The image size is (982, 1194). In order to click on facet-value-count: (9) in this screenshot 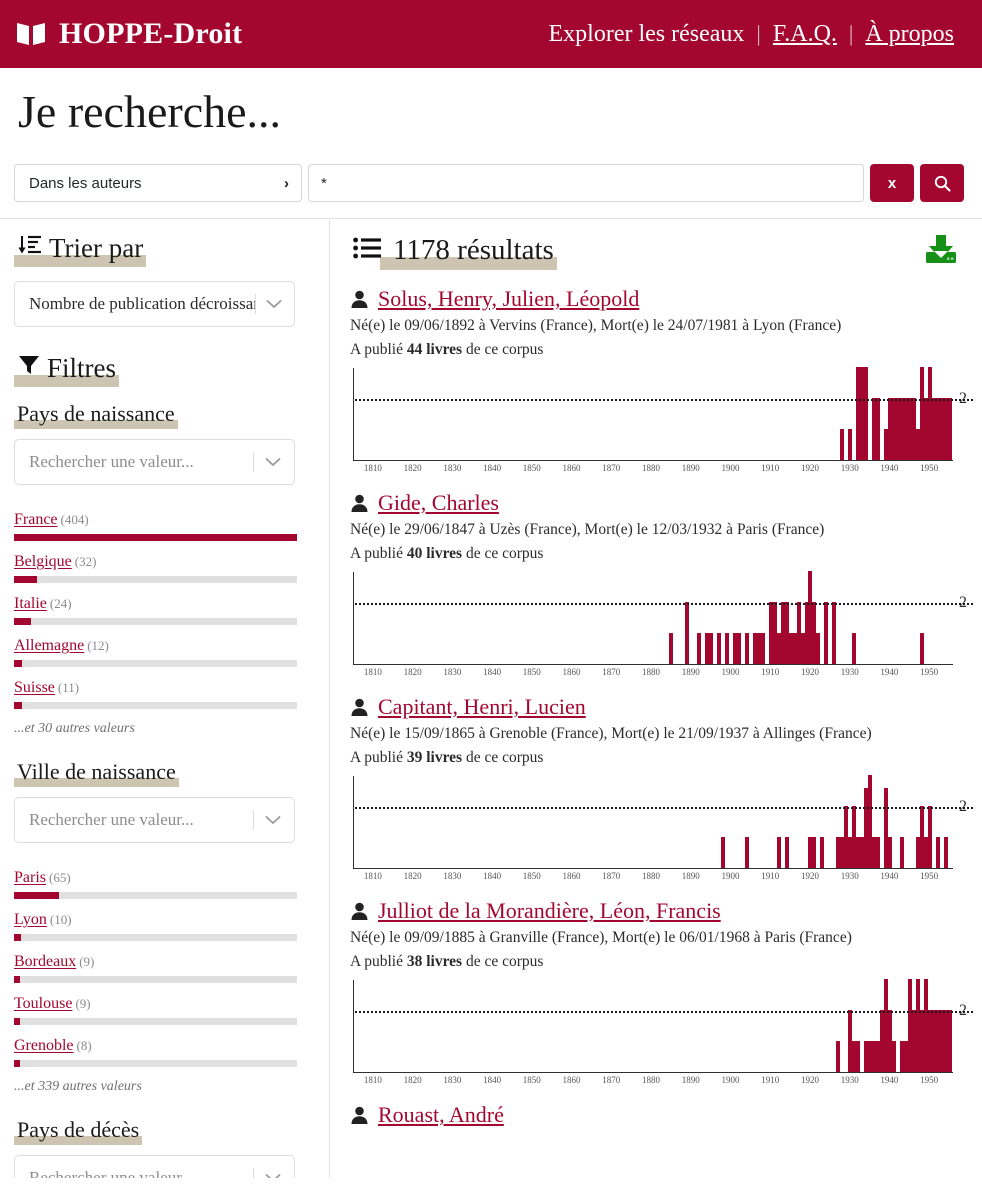, I will do `click(83, 1004)`.